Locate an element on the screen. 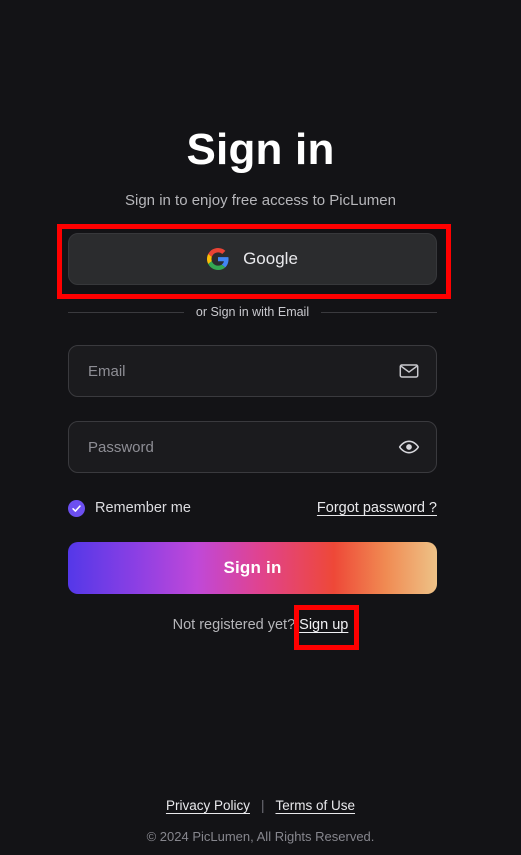 The height and width of the screenshot is (855, 521). page-title: Sign in is located at coordinates (260, 149).